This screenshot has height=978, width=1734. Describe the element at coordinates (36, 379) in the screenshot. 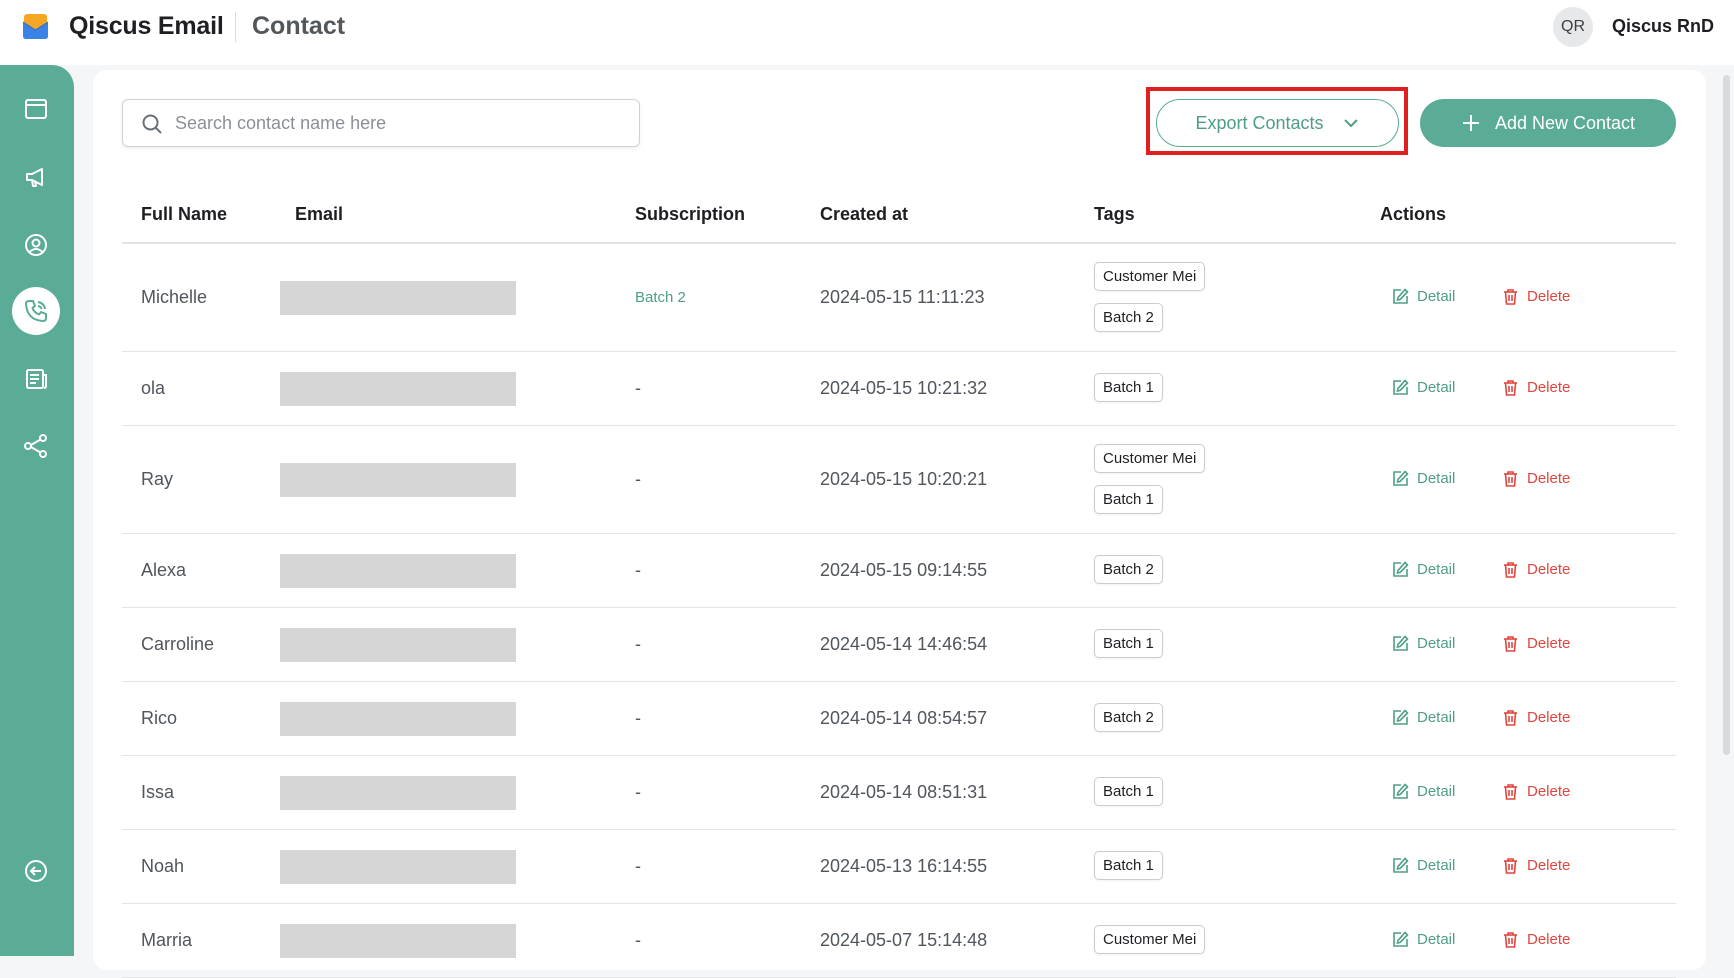

I see `sidebar-item-templates` at that location.